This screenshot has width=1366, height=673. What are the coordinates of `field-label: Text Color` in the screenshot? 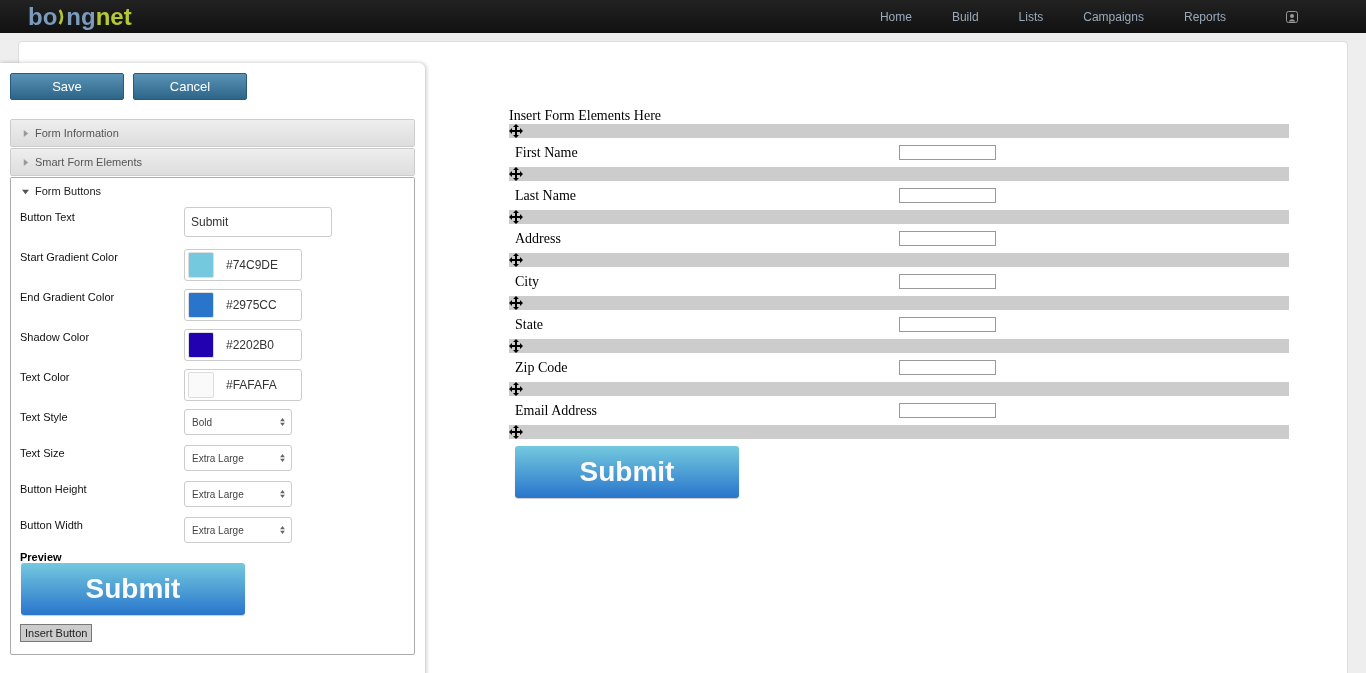 It's located at (45, 376).